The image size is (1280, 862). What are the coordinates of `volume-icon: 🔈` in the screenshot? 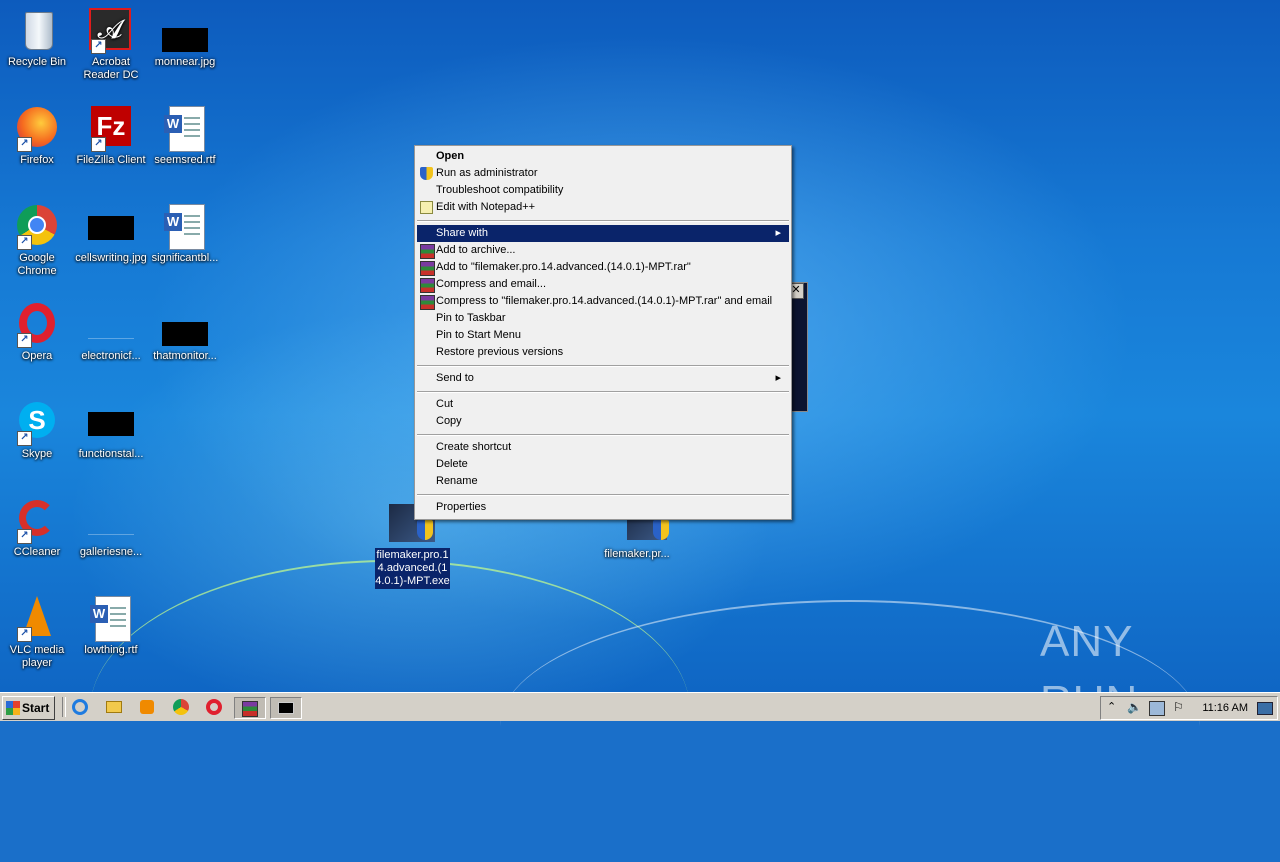 It's located at (1134, 707).